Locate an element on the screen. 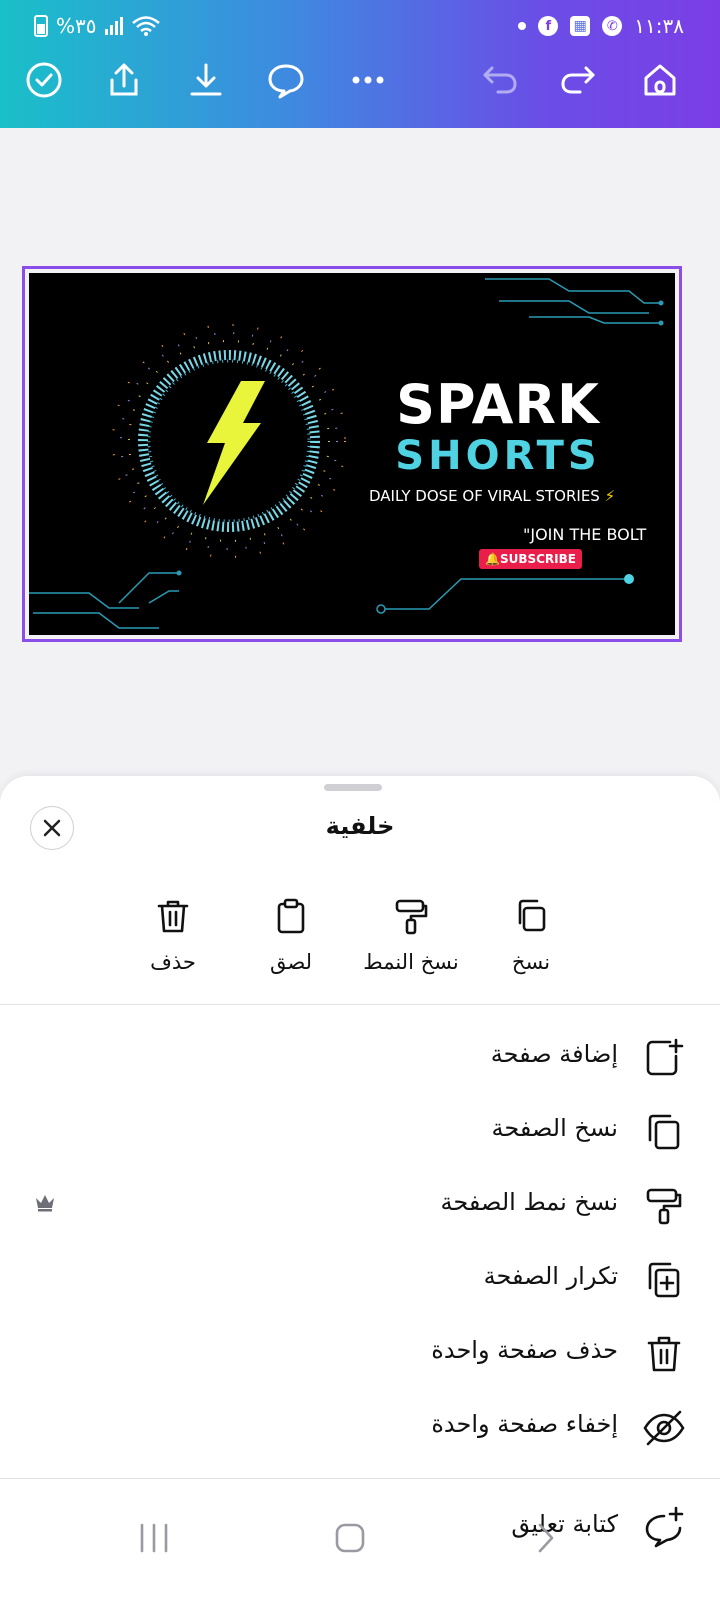 The image size is (720, 1600). recent-apps-button is located at coordinates (154, 1538).